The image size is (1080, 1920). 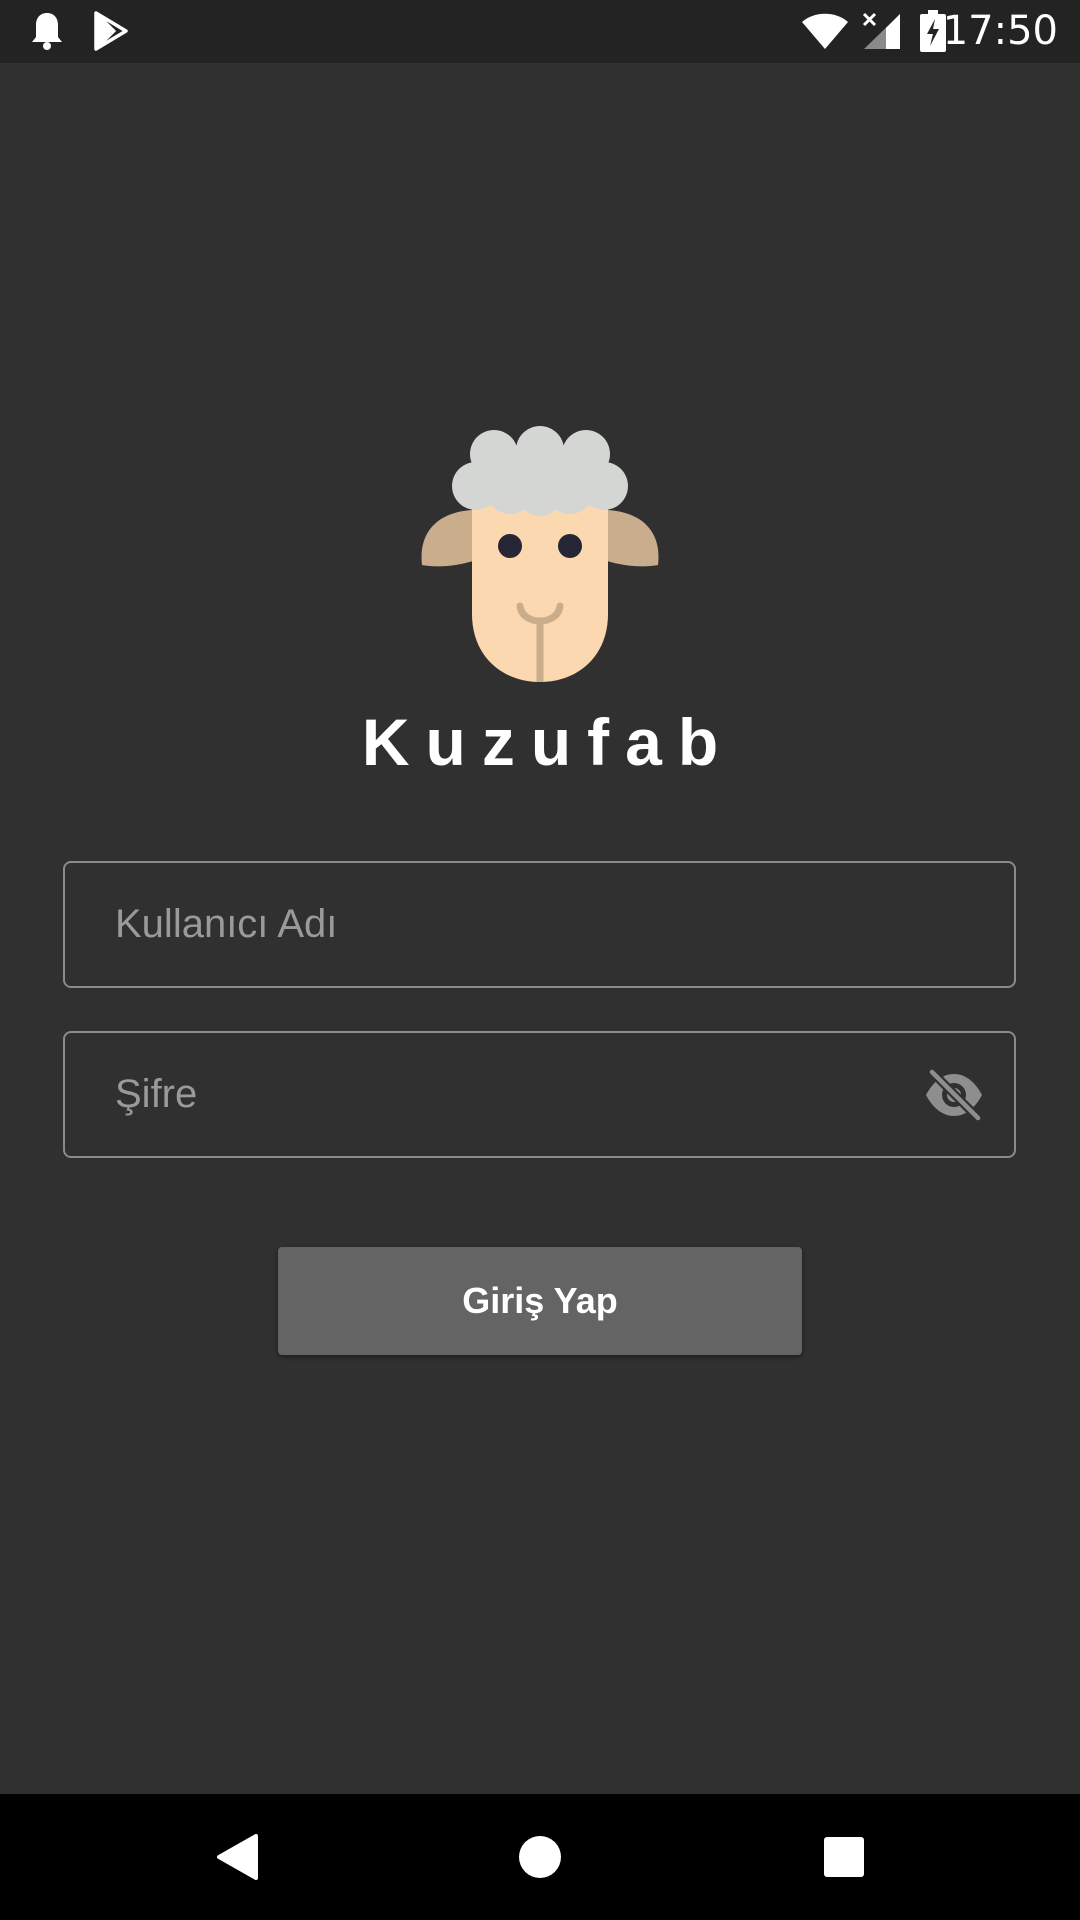 I want to click on status-time: 17:50, so click(x=1000, y=31).